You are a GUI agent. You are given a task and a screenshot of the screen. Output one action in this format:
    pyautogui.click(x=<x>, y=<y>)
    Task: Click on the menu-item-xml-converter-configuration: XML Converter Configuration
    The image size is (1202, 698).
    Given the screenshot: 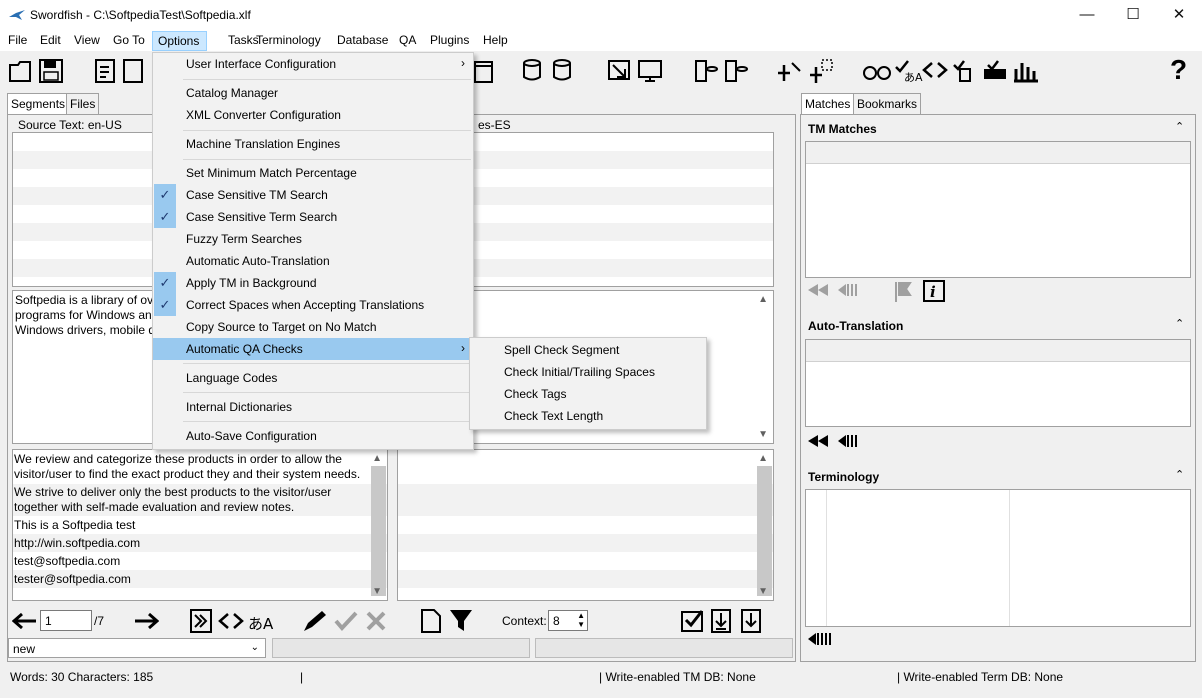 What is the action you would take?
    pyautogui.click(x=313, y=115)
    